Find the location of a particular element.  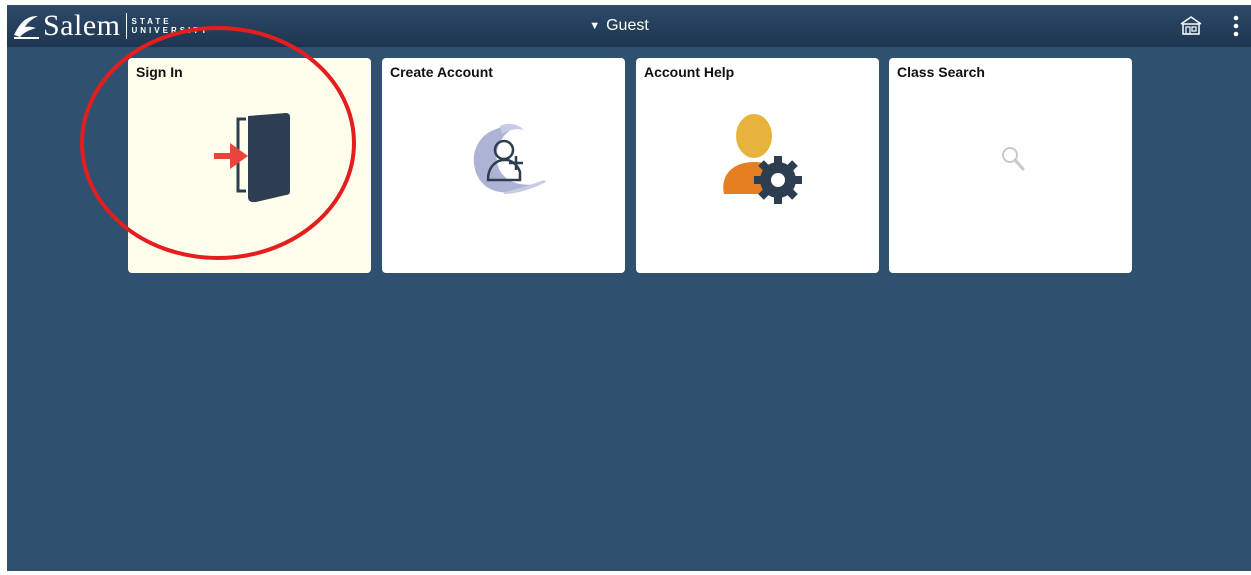

tile-label-account-help: Account Help is located at coordinates (689, 72).